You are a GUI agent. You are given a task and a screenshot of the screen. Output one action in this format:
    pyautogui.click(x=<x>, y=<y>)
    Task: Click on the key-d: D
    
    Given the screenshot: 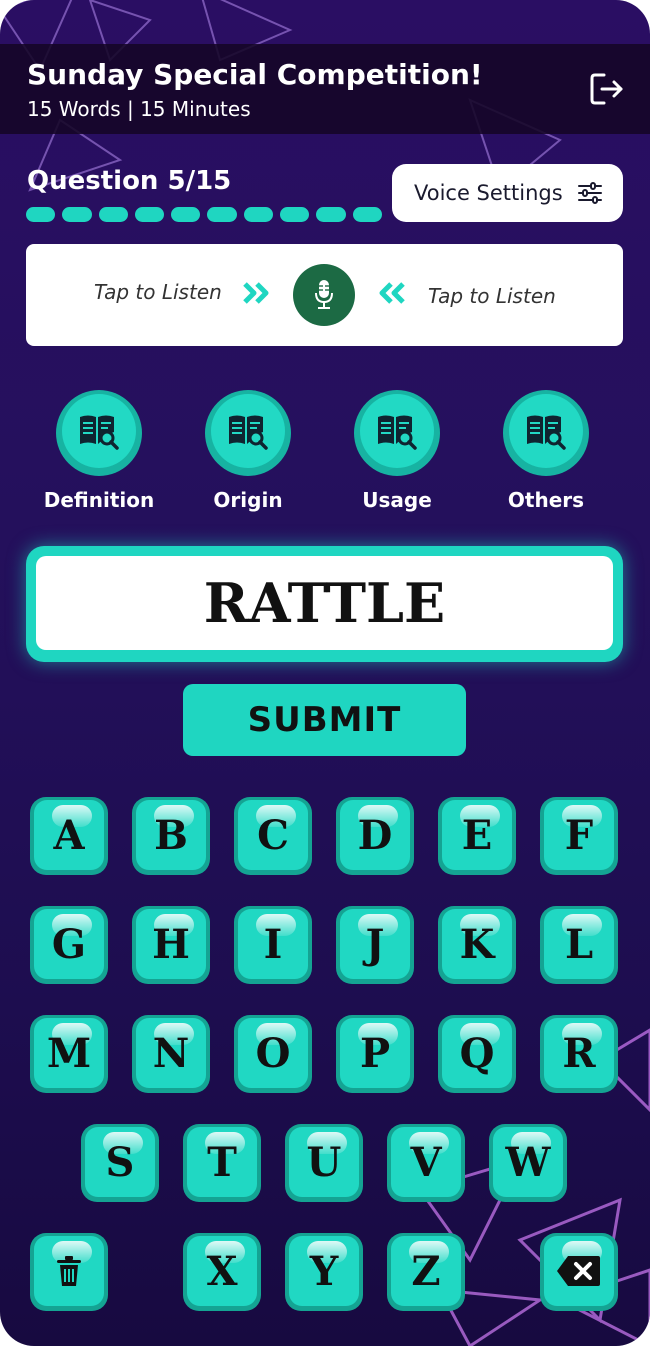 What is the action you would take?
    pyautogui.click(x=375, y=836)
    